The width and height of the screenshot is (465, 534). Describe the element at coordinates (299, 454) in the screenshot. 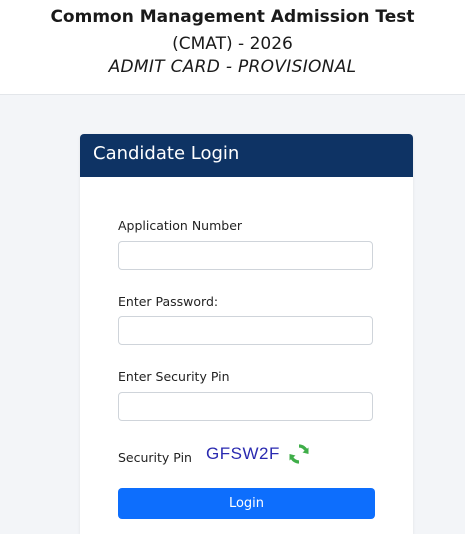

I see `refresh-icon` at that location.